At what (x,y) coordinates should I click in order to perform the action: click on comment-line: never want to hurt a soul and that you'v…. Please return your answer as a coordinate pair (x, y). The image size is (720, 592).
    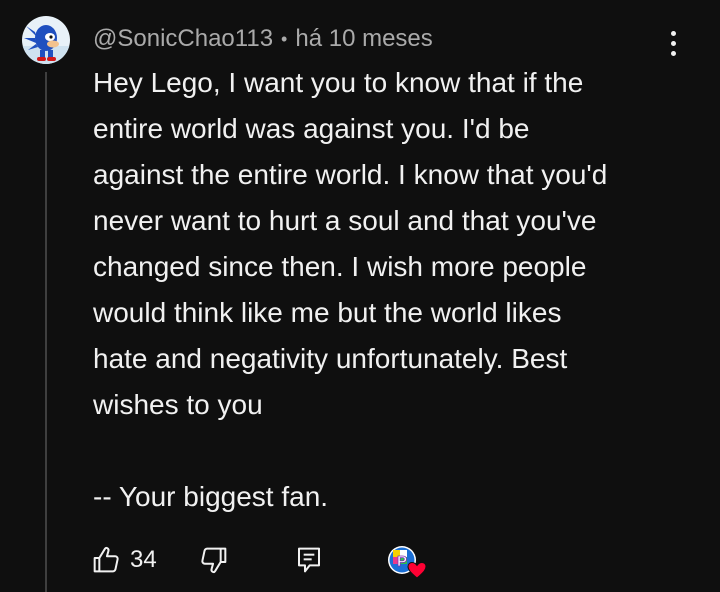
    Looking at the image, I should click on (345, 220).